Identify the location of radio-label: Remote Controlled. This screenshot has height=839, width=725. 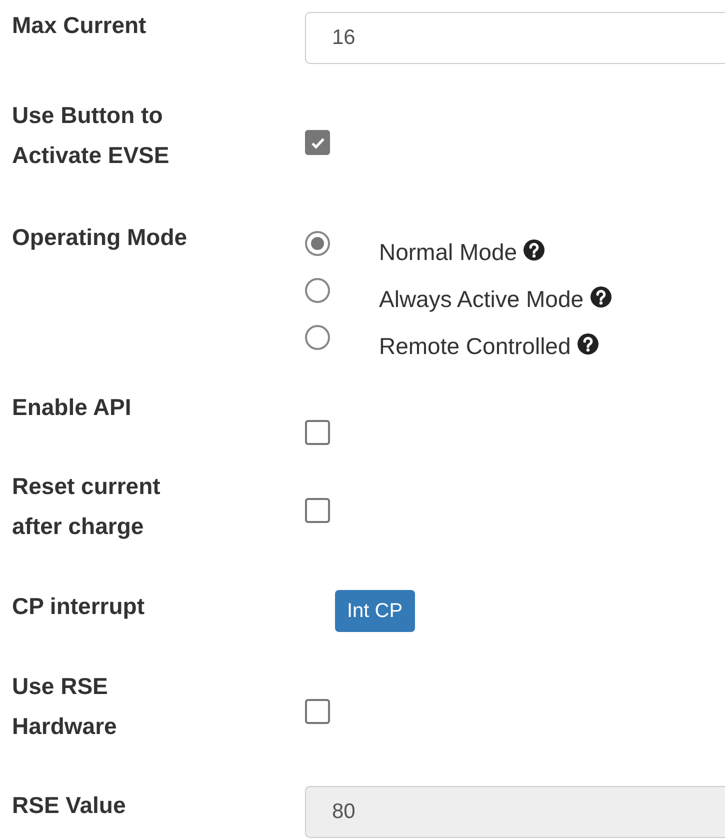
(475, 347).